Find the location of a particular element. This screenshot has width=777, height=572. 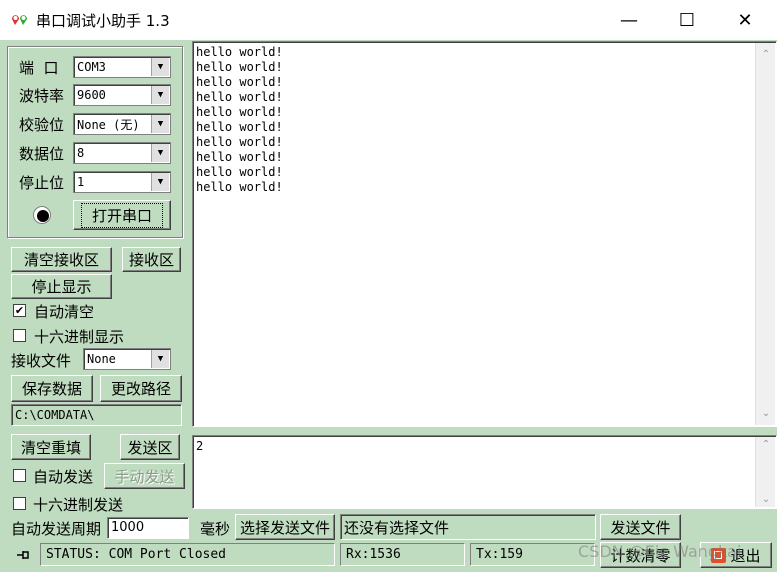

status-text: STATUS: COM Port Closed is located at coordinates (187, 554).